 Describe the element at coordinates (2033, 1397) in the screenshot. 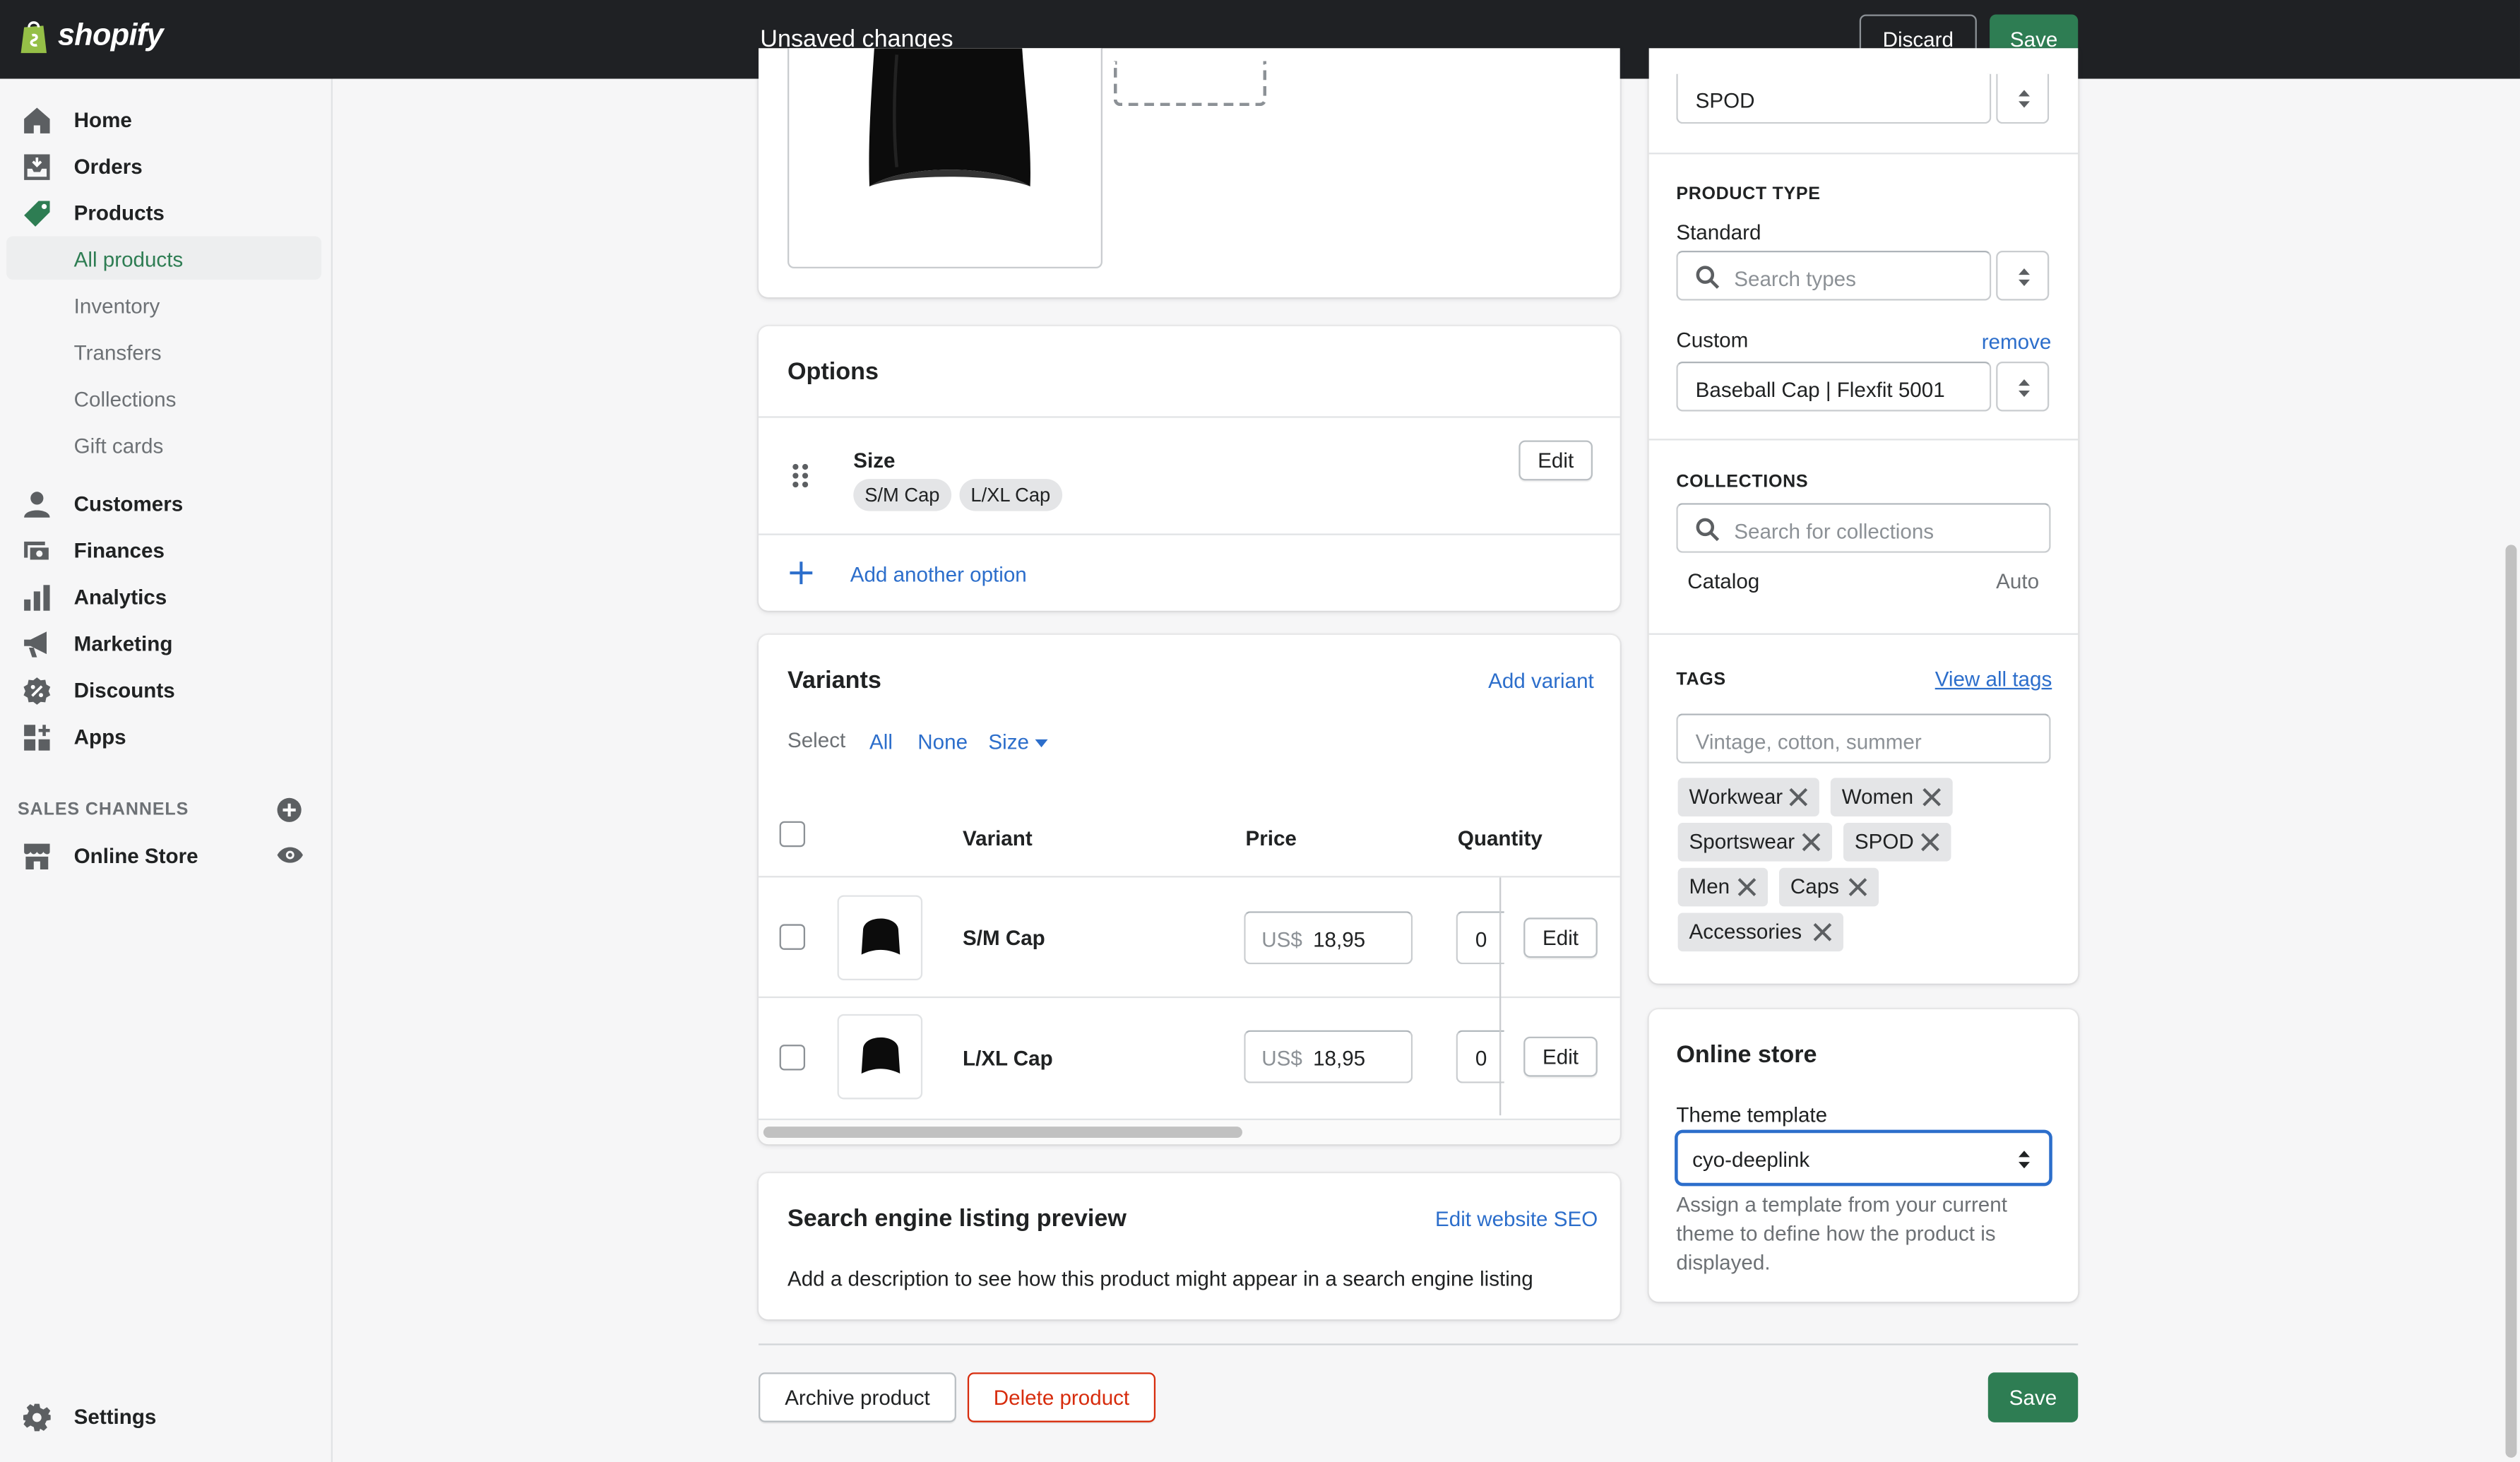

I see `save-button-bottom: Save` at that location.